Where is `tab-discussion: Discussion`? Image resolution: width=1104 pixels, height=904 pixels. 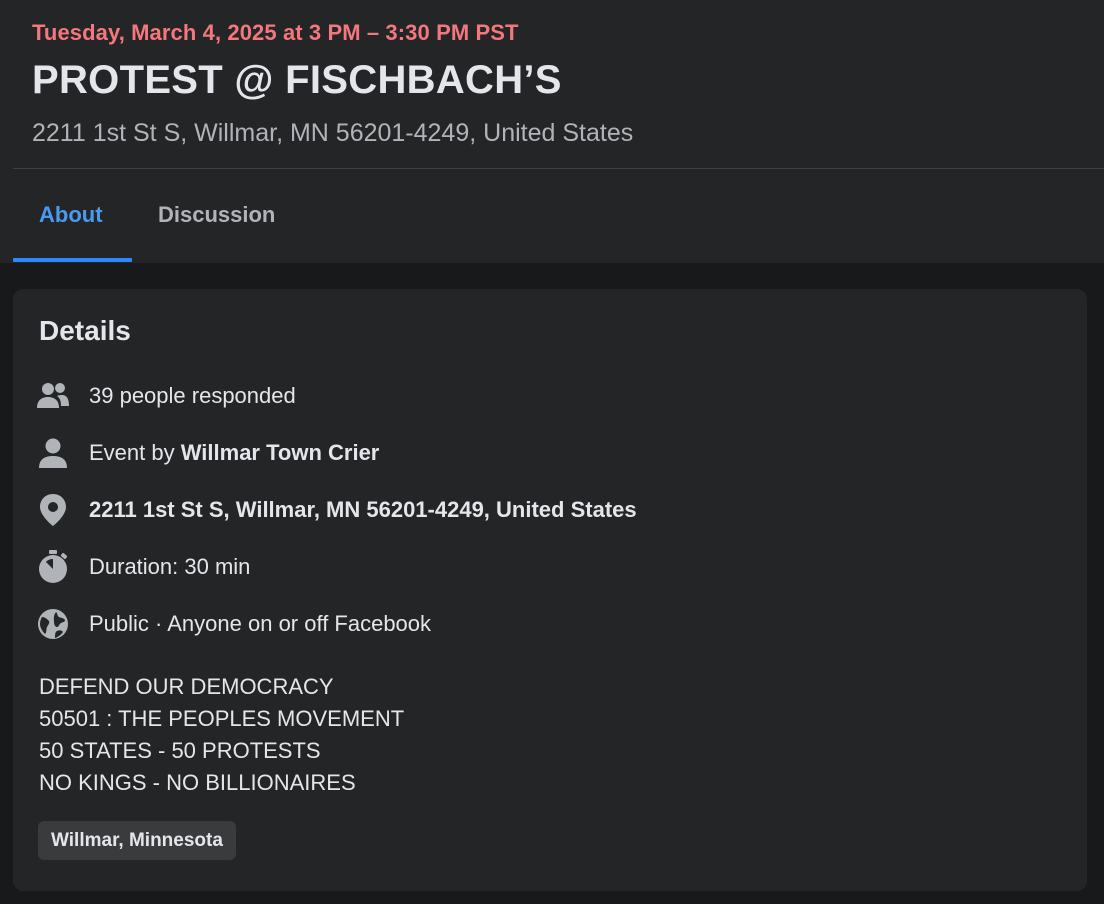
tab-discussion: Discussion is located at coordinates (216, 215).